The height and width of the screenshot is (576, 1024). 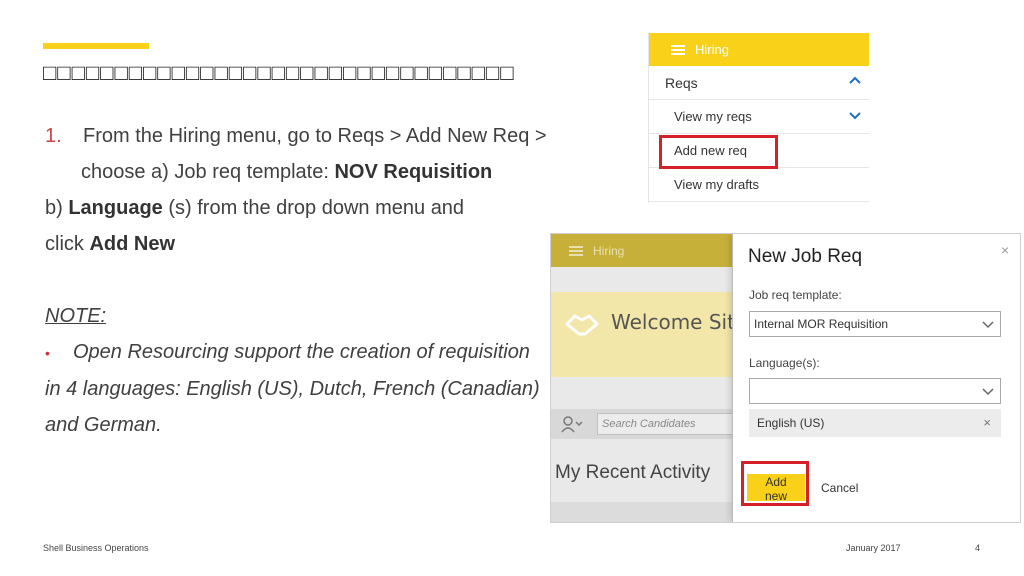 What do you see at coordinates (103, 424) in the screenshot?
I see `note-line-3: and German.` at bounding box center [103, 424].